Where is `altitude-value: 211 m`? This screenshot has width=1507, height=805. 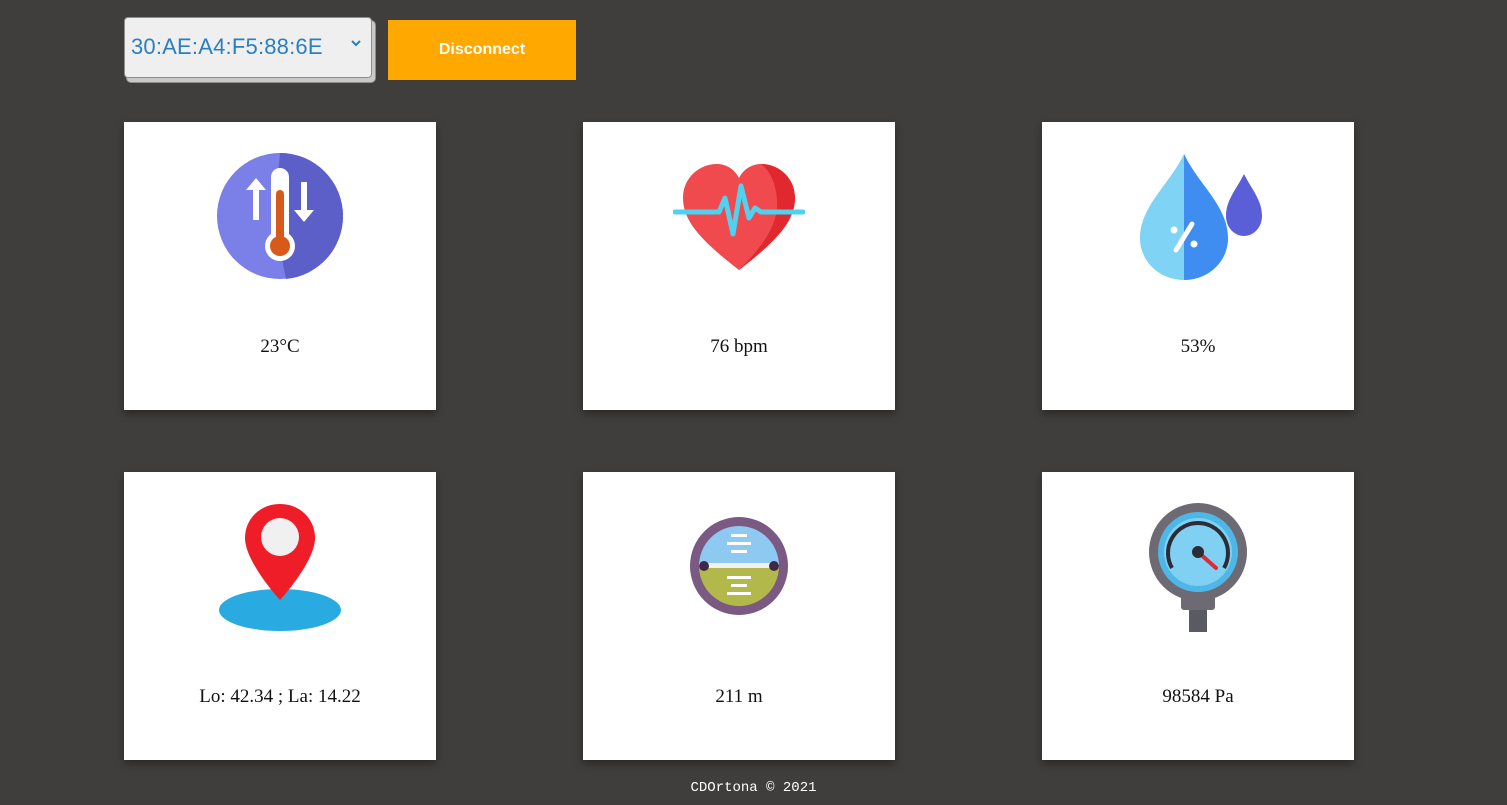
altitude-value: 211 m is located at coordinates (739, 696).